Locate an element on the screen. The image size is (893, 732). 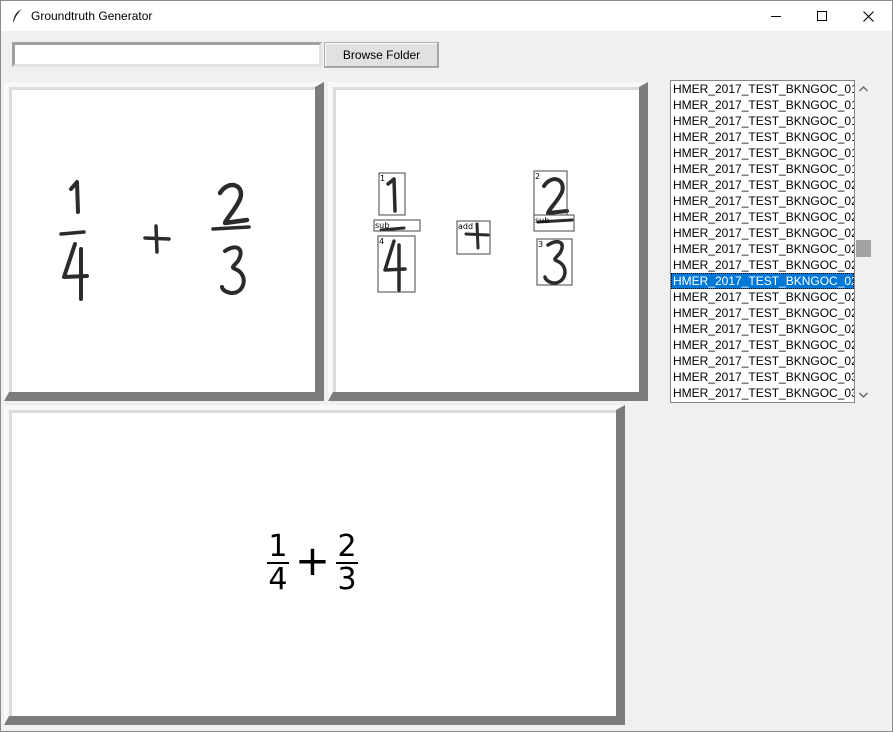
list-item: HMER_2017_TEST_BKNGOC_02_2B is located at coordinates (762, 233).